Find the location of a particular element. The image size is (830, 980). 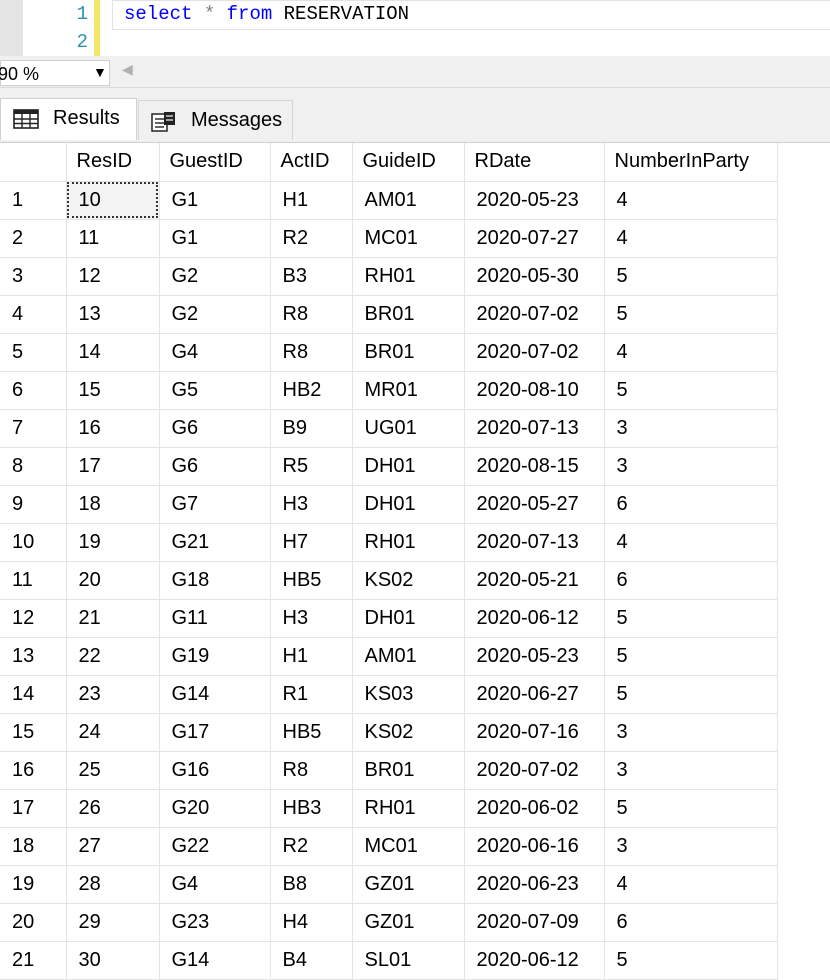

row-number: 21 is located at coordinates (33, 960).